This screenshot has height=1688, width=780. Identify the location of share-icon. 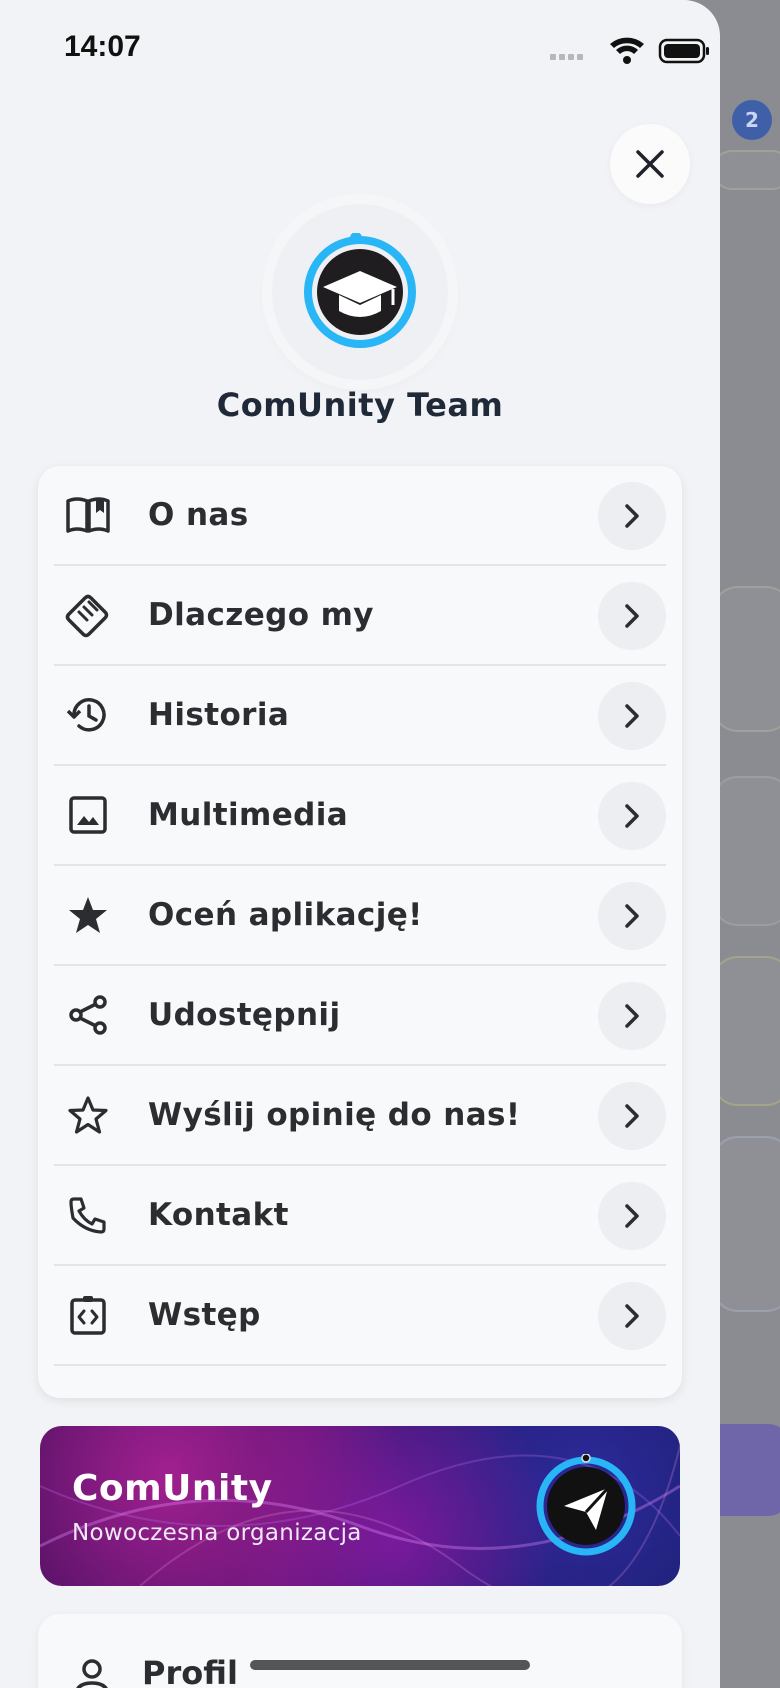
(88, 1015).